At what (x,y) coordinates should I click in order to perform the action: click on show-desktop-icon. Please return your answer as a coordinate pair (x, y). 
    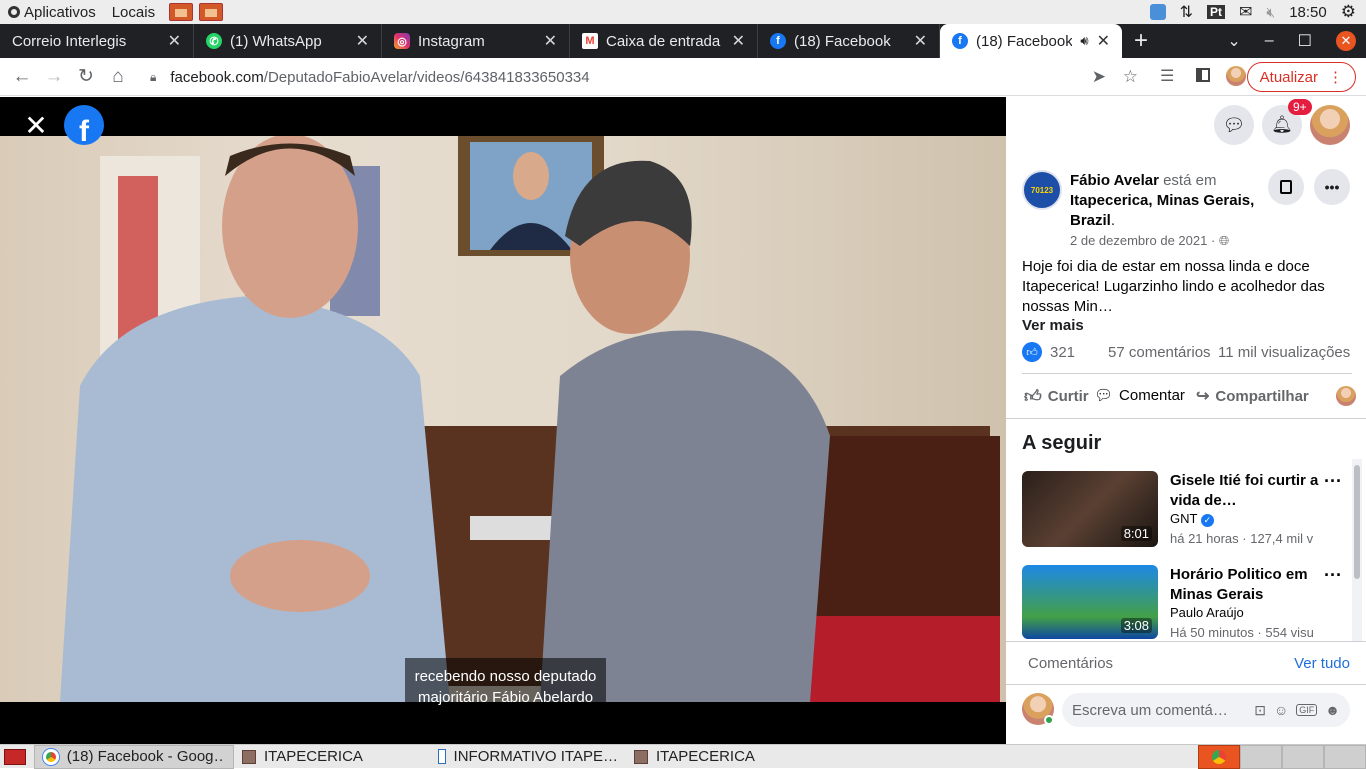
    Looking at the image, I should click on (15, 756).